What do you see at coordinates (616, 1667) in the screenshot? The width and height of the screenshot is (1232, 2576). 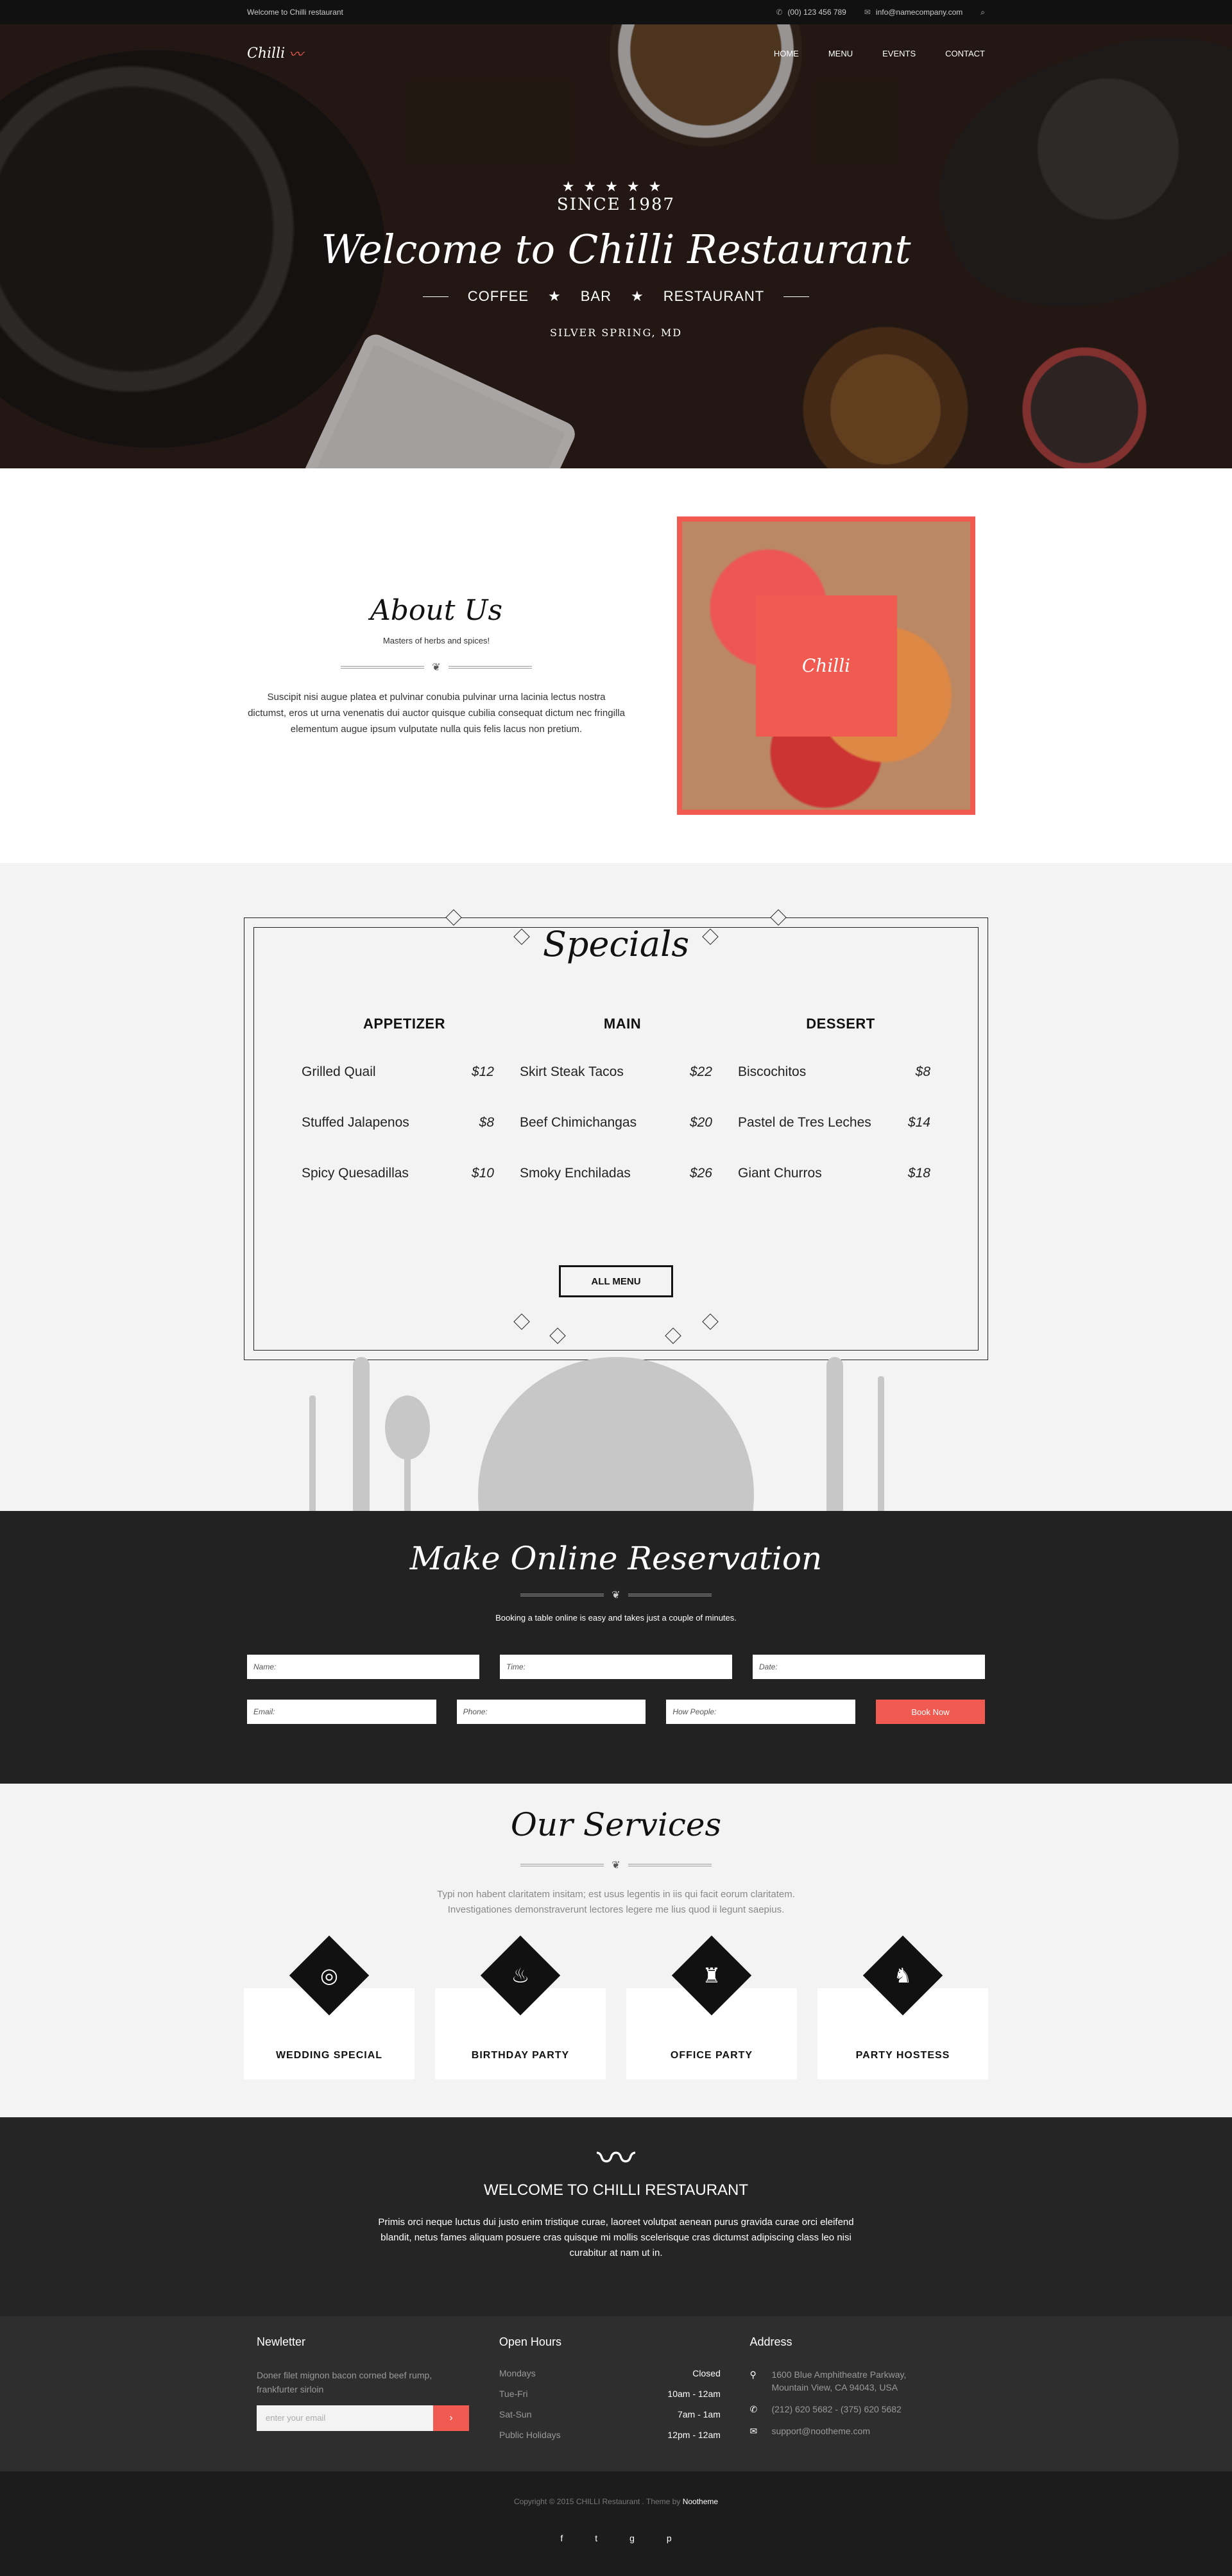 I see `time-field: Time:` at bounding box center [616, 1667].